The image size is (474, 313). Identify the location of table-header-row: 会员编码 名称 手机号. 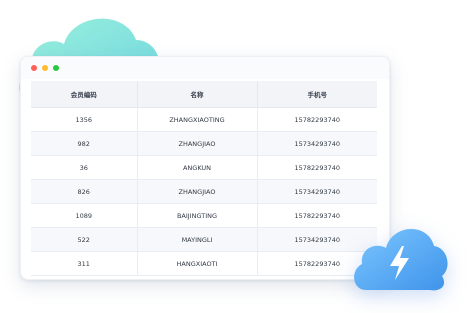
(204, 94).